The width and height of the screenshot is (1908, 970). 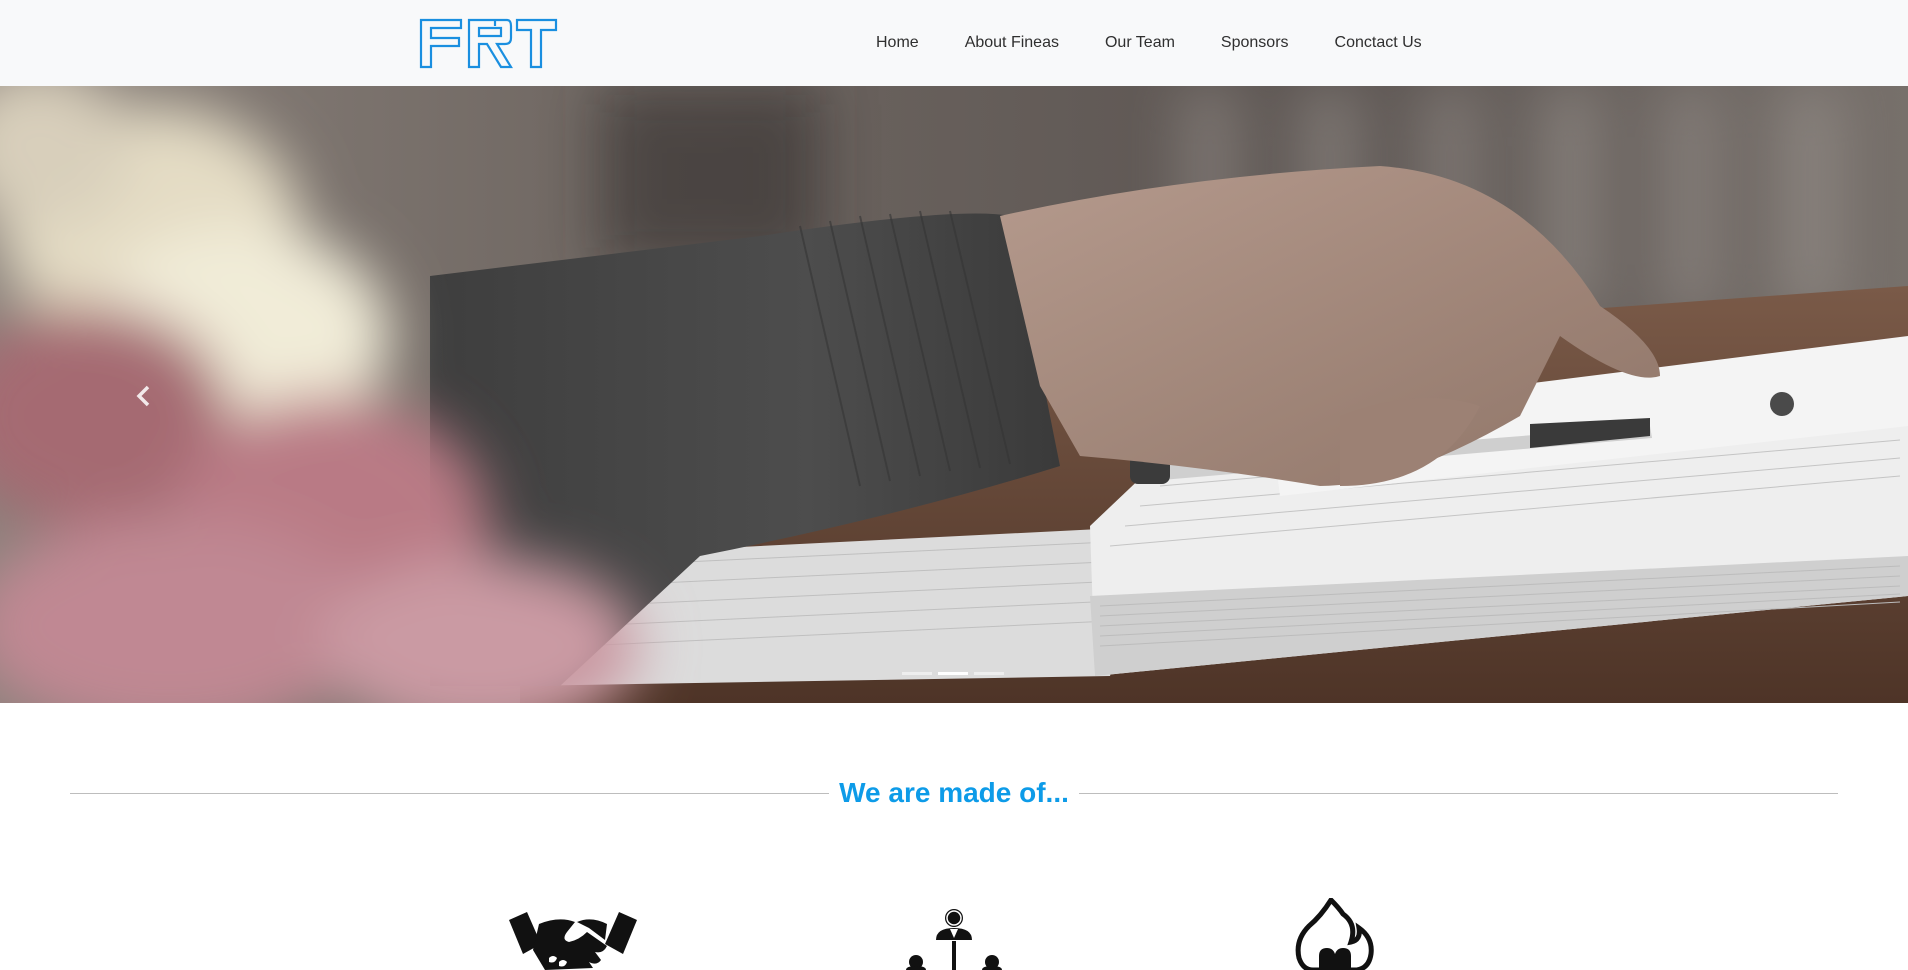 What do you see at coordinates (450, 793) in the screenshot?
I see `divider-left` at bounding box center [450, 793].